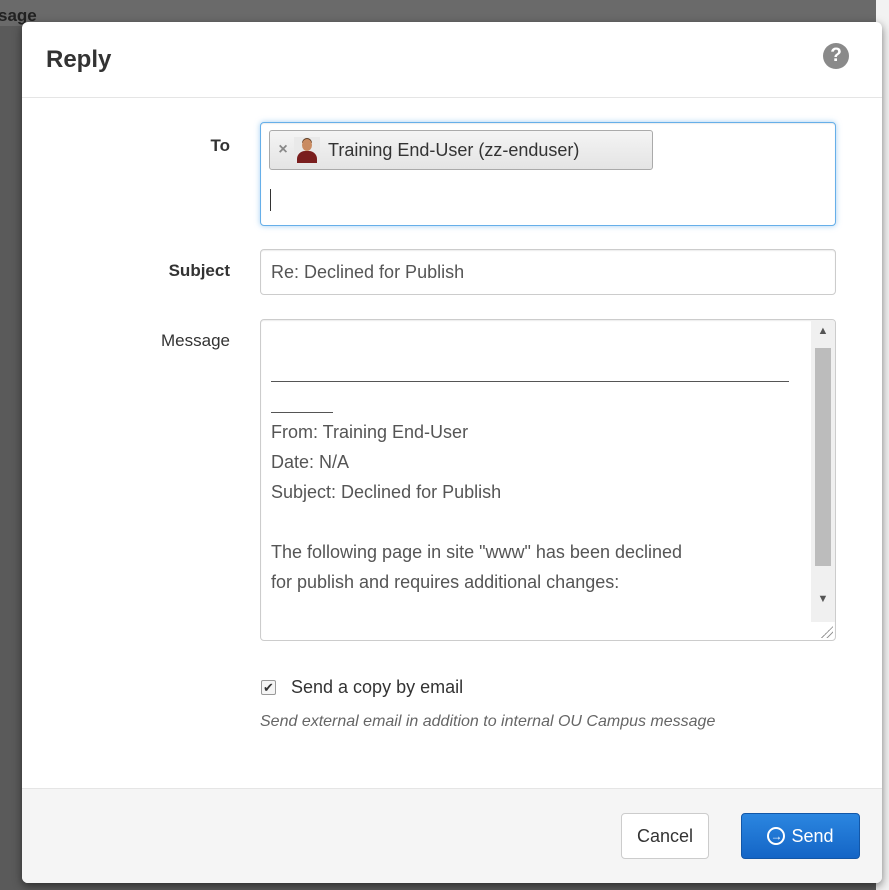  What do you see at coordinates (370, 432) in the screenshot?
I see `message-line: From: Training End-User` at bounding box center [370, 432].